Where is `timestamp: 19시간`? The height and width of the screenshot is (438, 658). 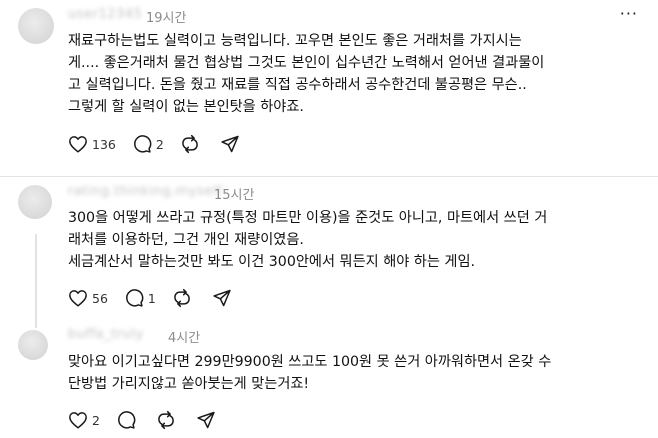 timestamp: 19시간 is located at coordinates (166, 18).